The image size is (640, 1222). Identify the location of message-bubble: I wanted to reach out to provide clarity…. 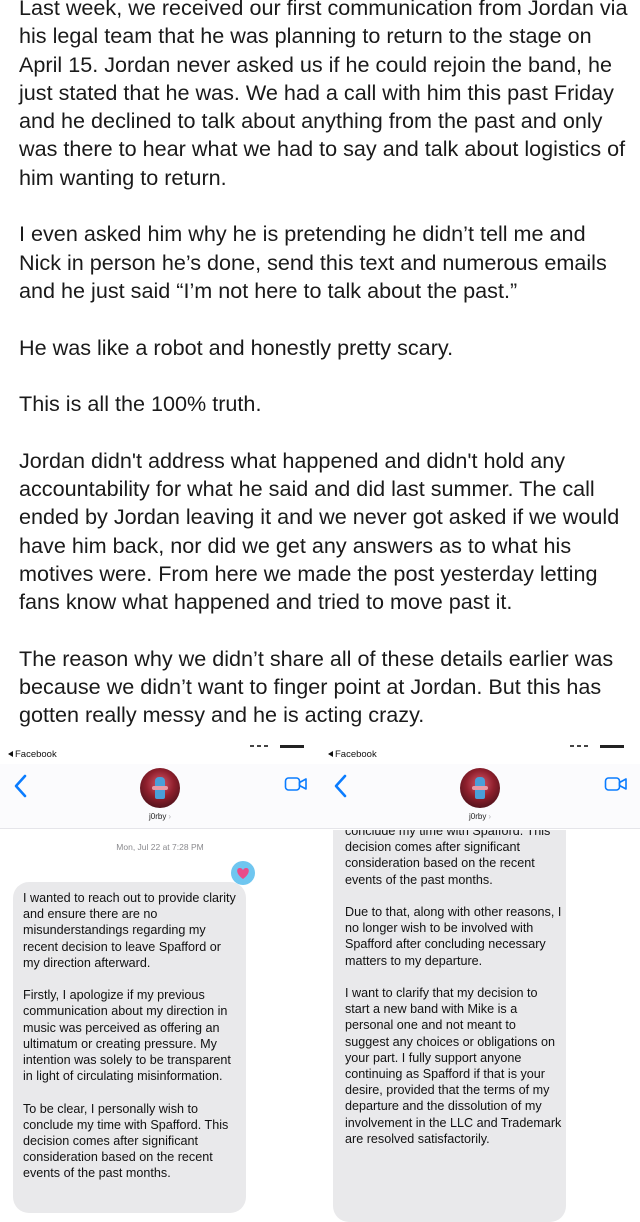
(129, 1047).